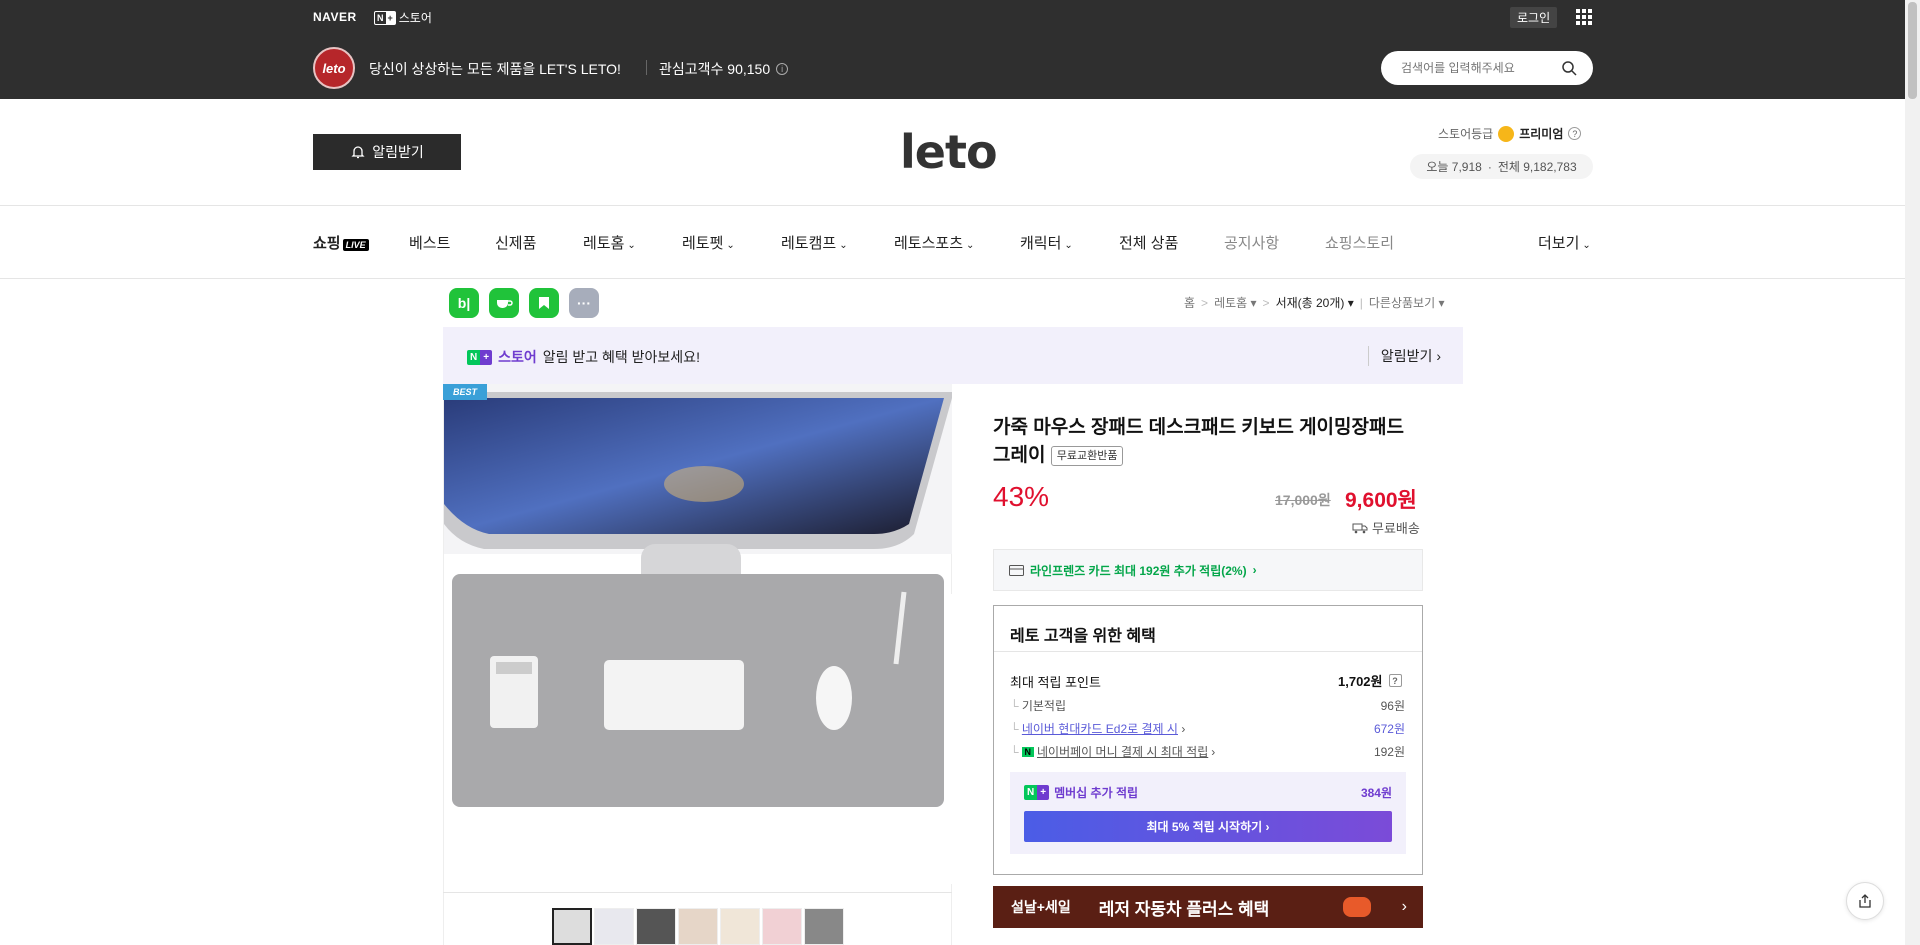 The image size is (1920, 945). I want to click on nav-shopping-story: 쇼핑스토리, so click(1359, 242).